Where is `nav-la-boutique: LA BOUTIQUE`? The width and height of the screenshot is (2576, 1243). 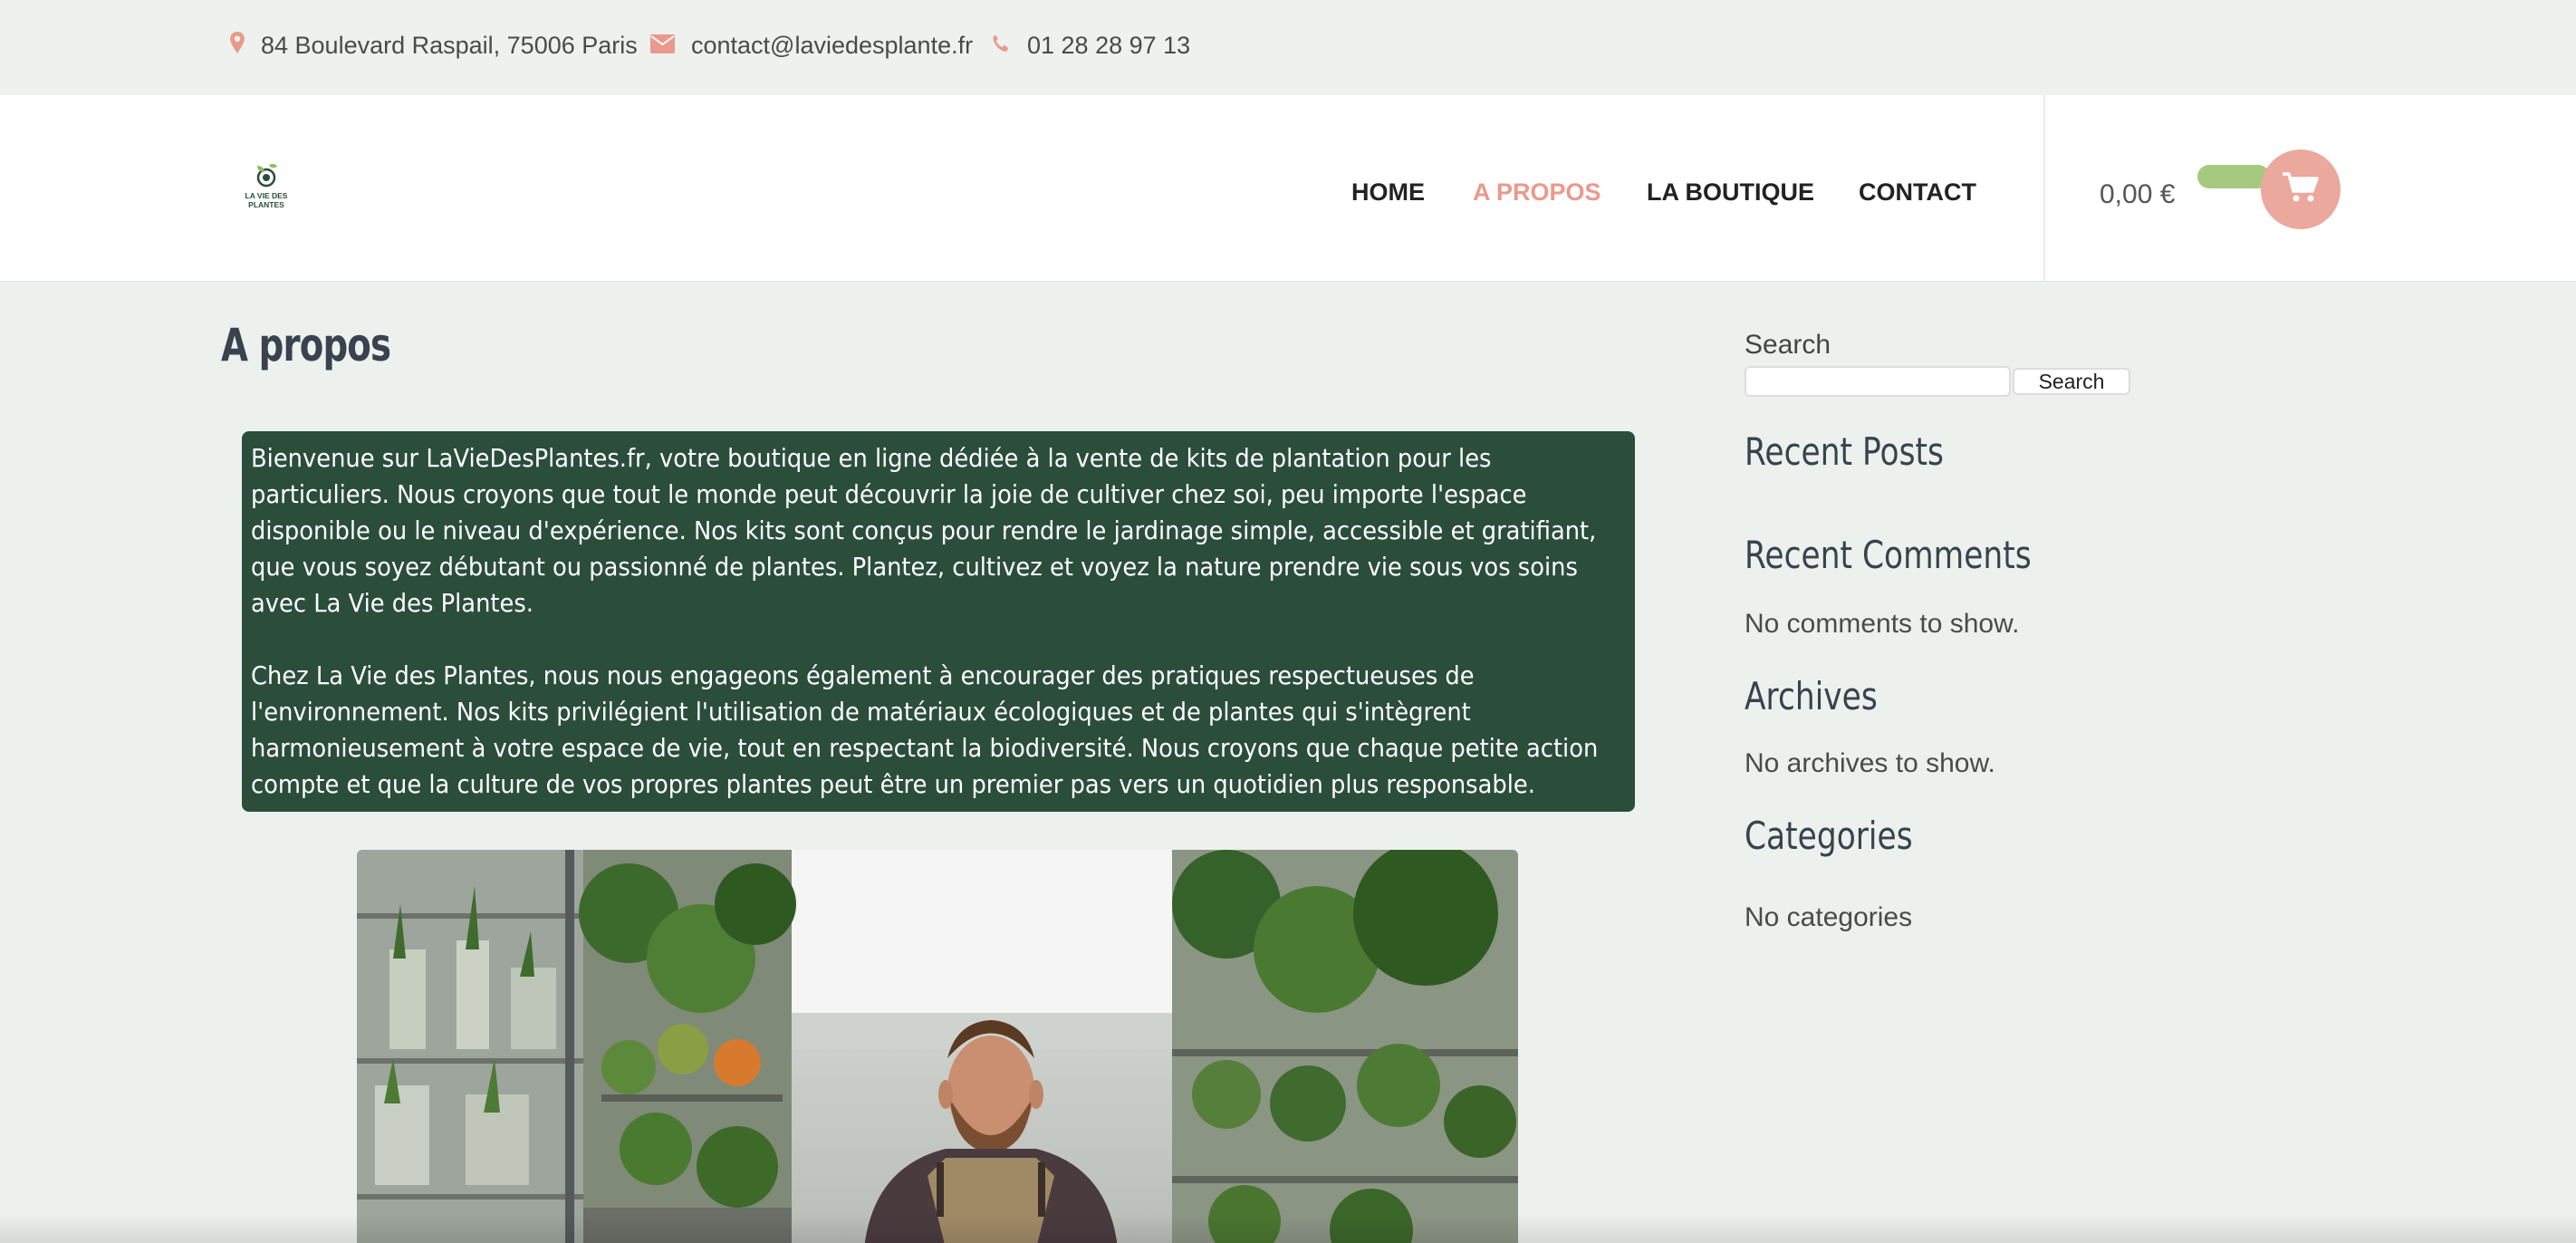
nav-la-boutique: LA BOUTIQUE is located at coordinates (1730, 192).